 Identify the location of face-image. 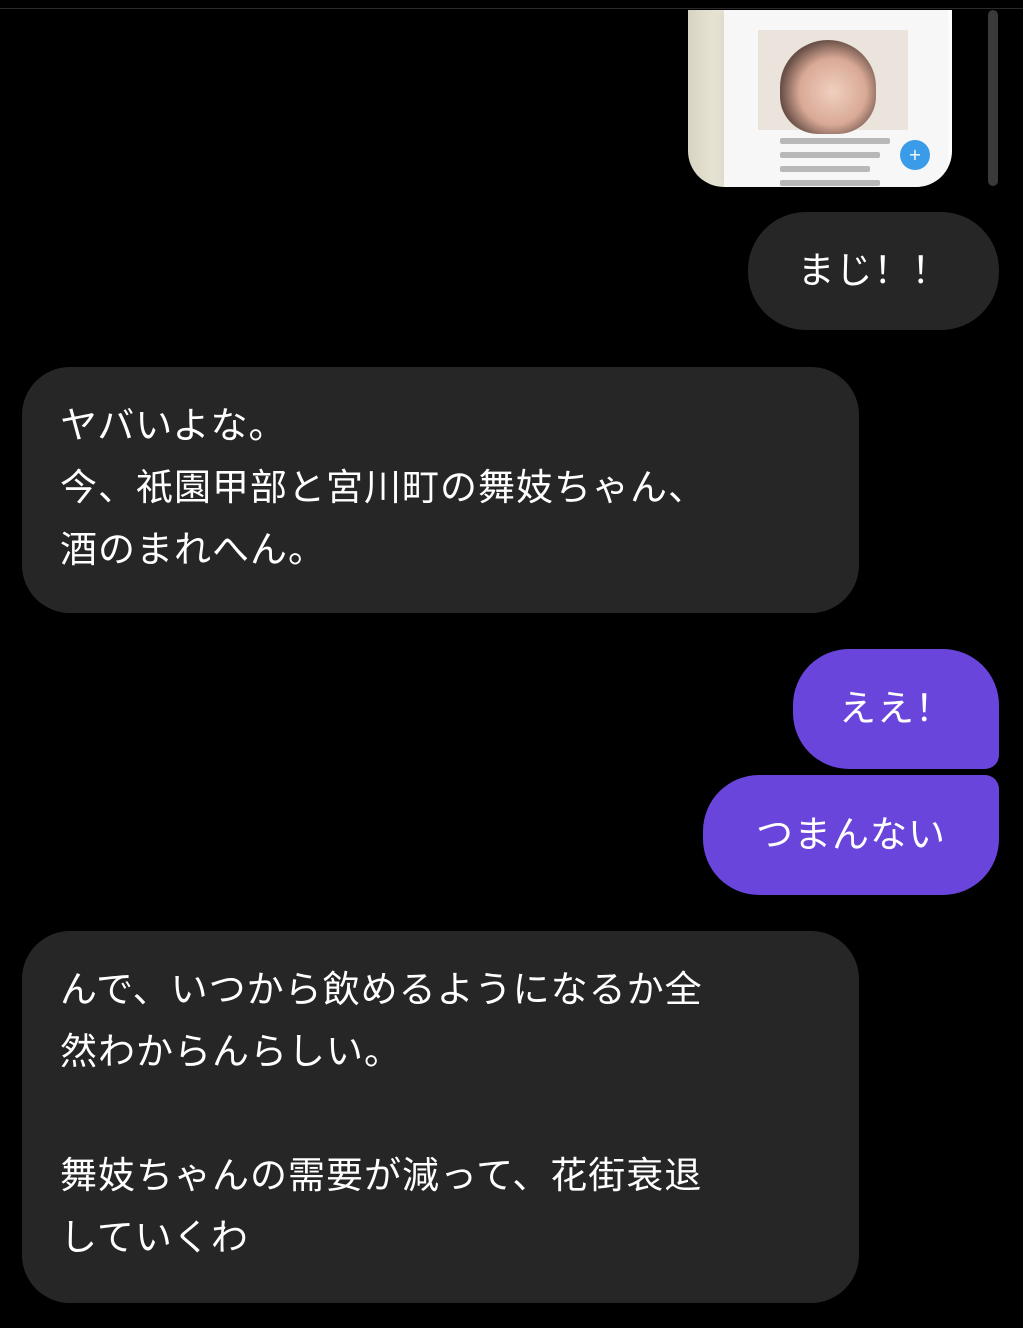
(828, 87).